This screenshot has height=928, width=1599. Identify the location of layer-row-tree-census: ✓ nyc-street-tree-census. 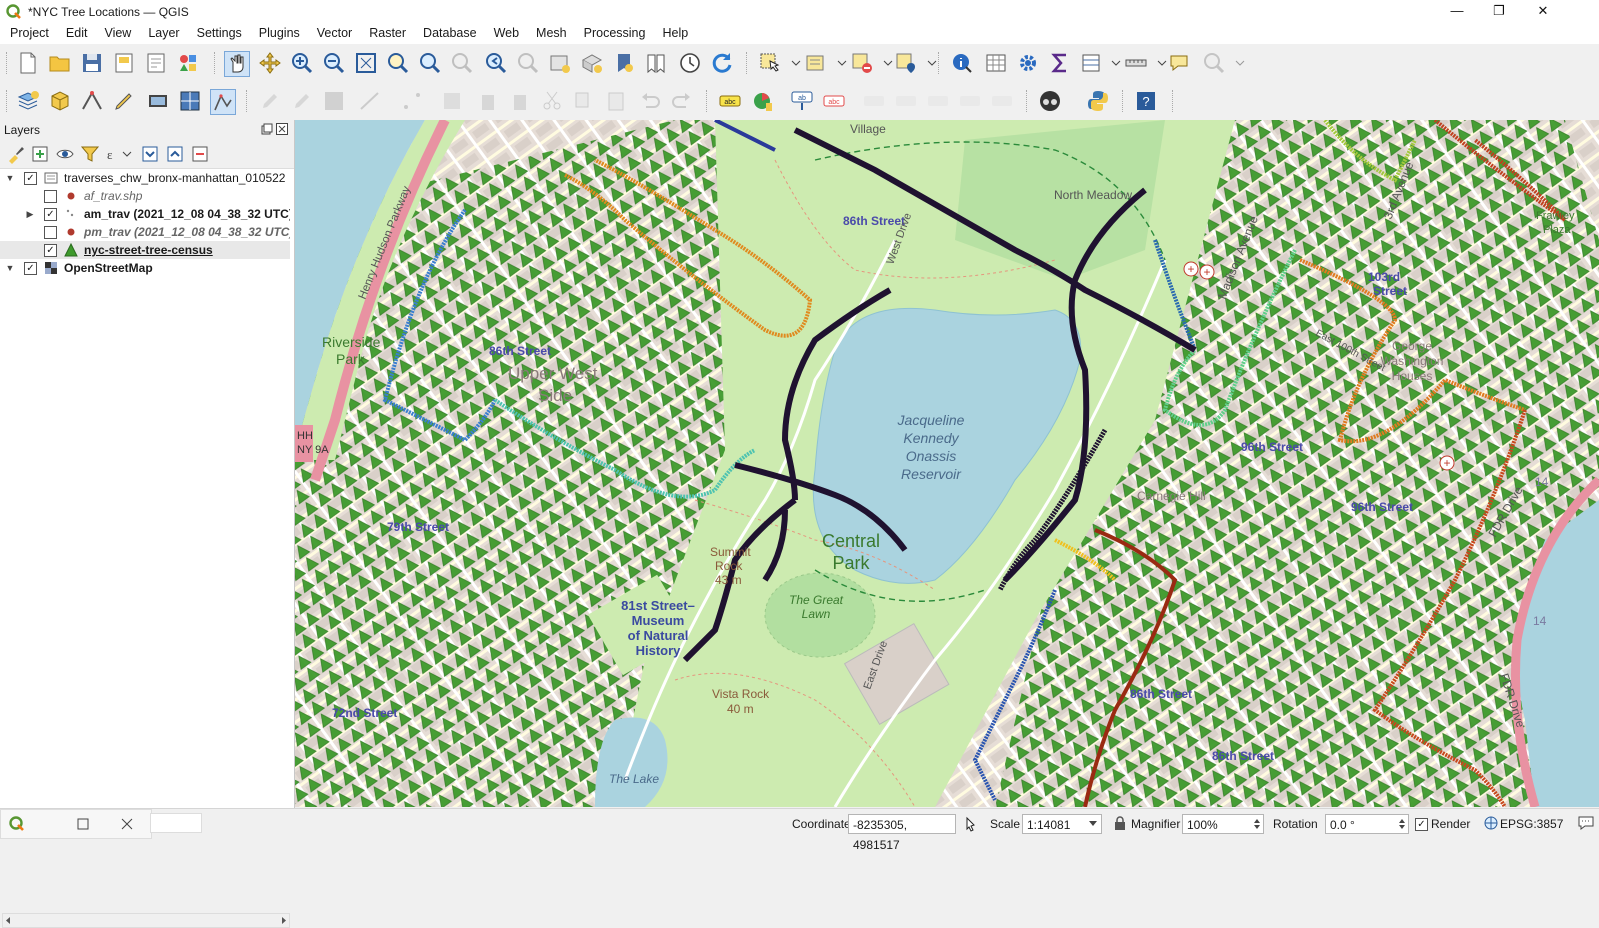
(145, 250).